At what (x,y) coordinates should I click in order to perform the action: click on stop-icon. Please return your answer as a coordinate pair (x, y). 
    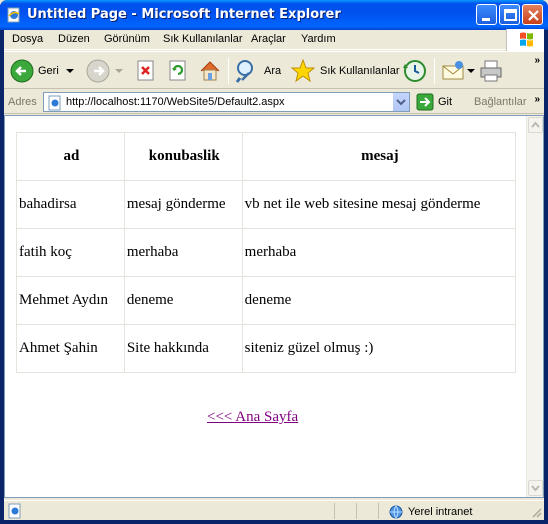
    Looking at the image, I should click on (145, 70).